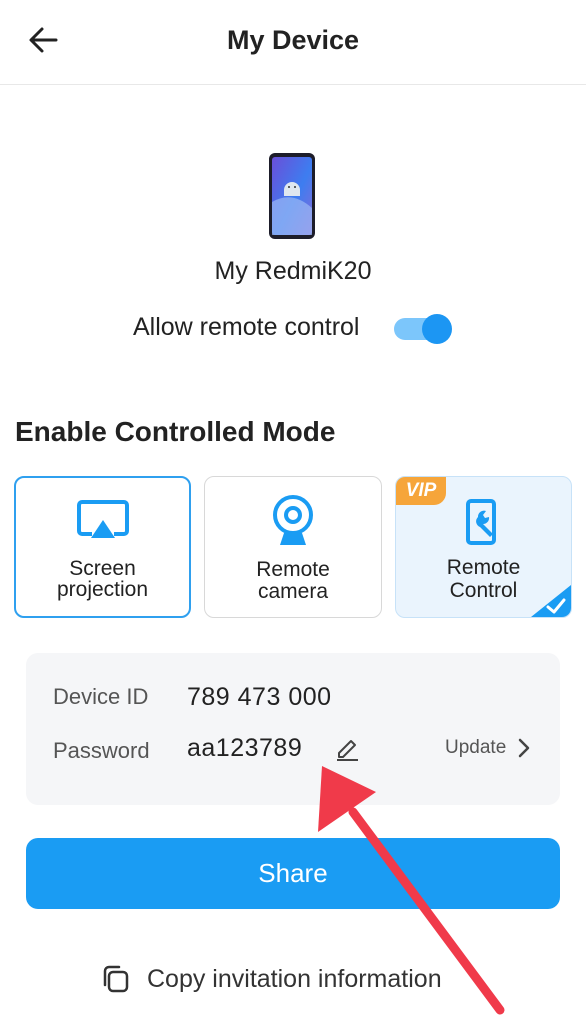 The image size is (586, 1024). I want to click on mode-card-screen-projection: Screen projection, so click(102, 547).